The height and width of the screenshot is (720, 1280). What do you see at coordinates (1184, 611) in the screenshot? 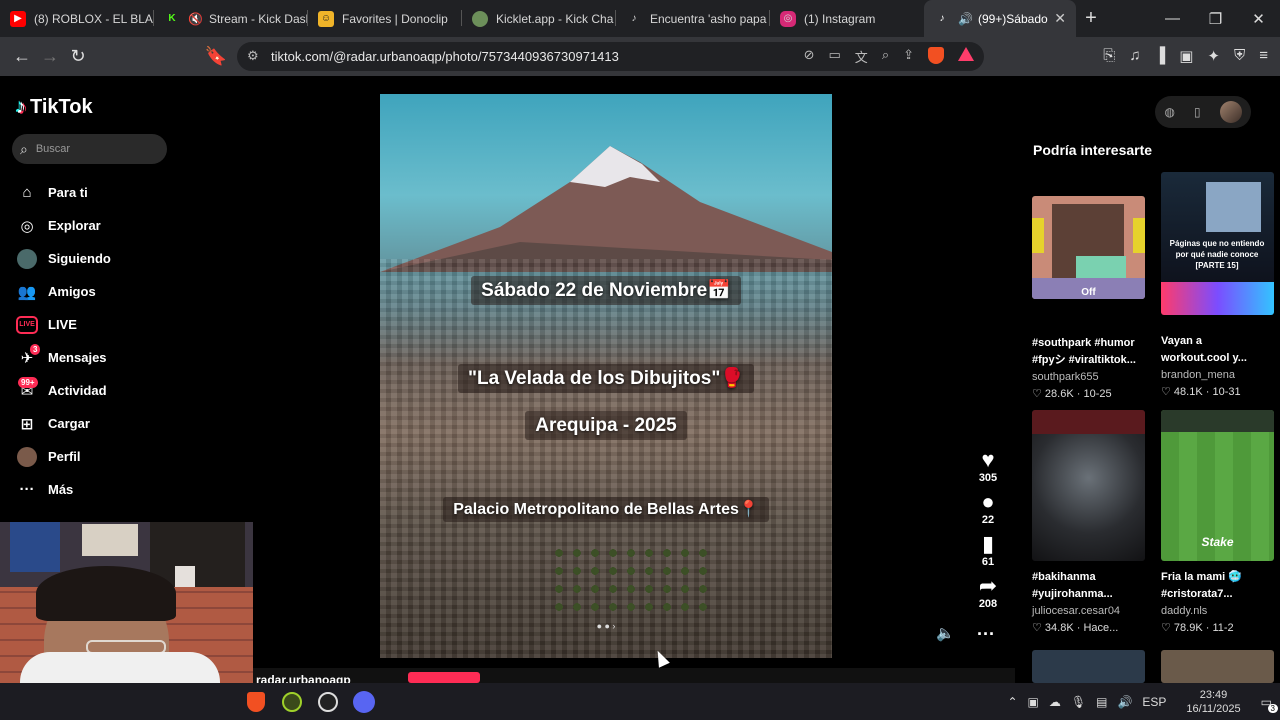
I see `card-author: daddy.nls` at bounding box center [1184, 611].